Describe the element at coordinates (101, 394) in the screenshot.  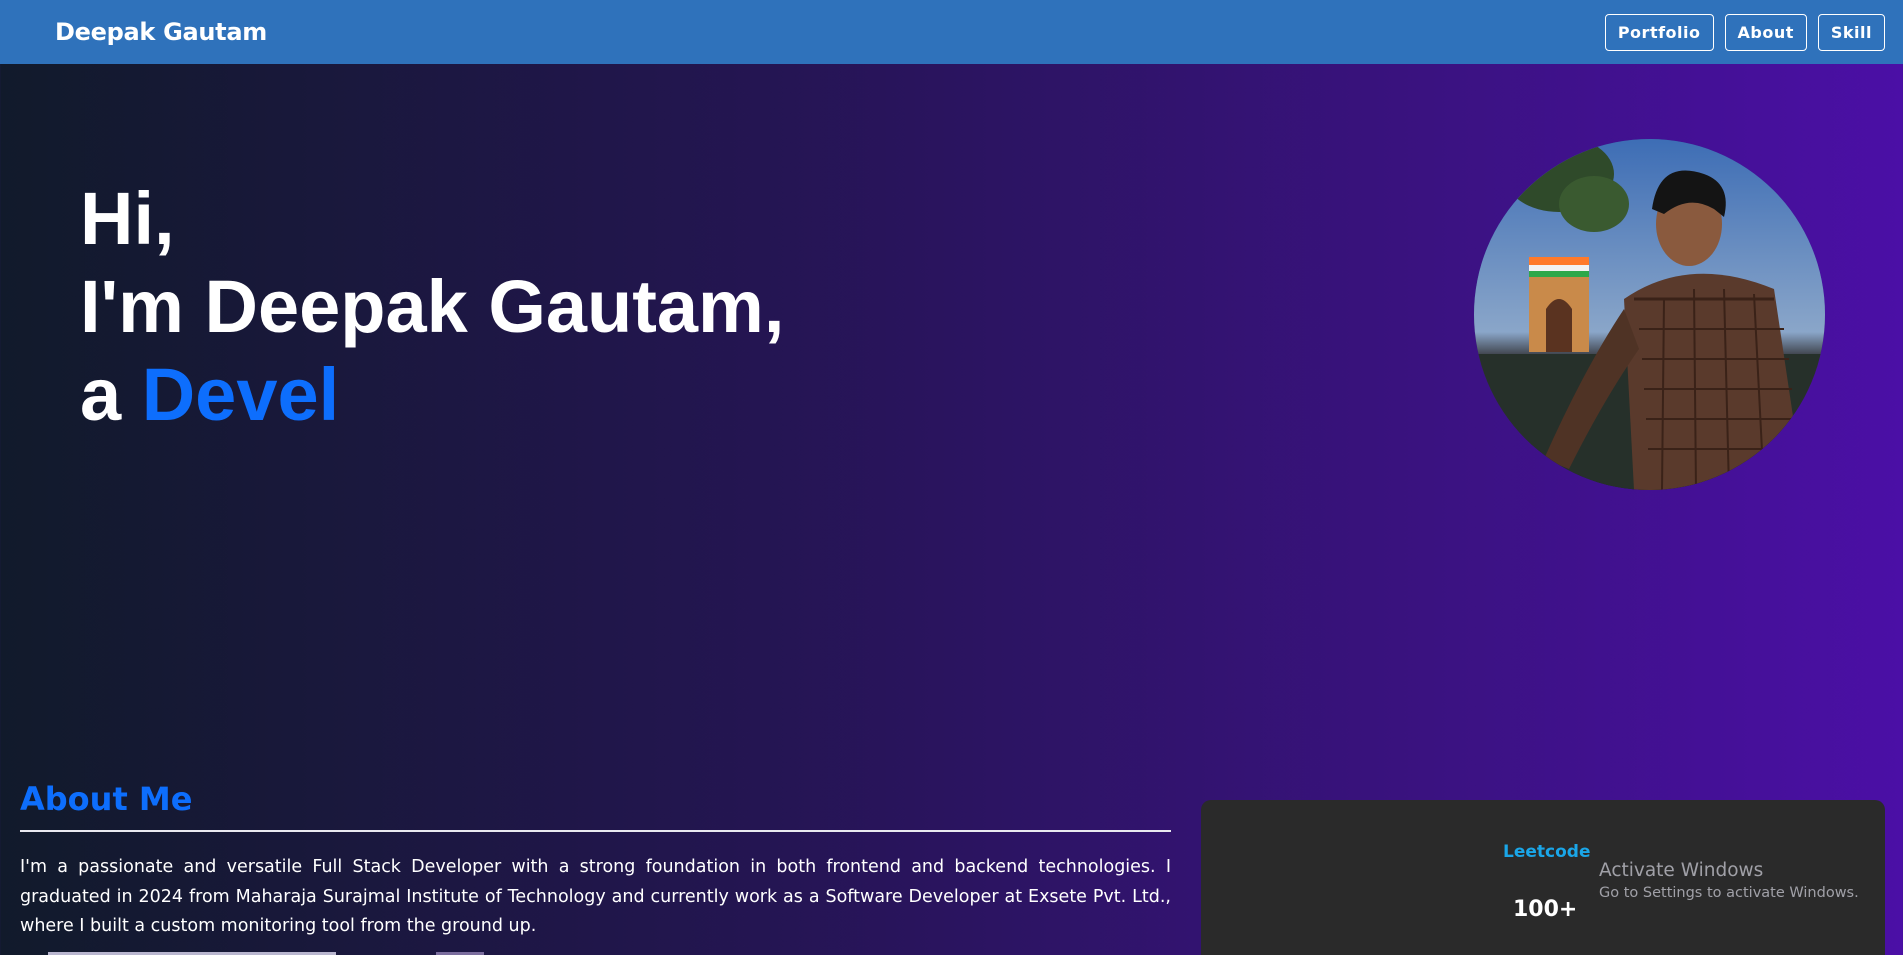
I see `hero-role-prefix: a` at that location.